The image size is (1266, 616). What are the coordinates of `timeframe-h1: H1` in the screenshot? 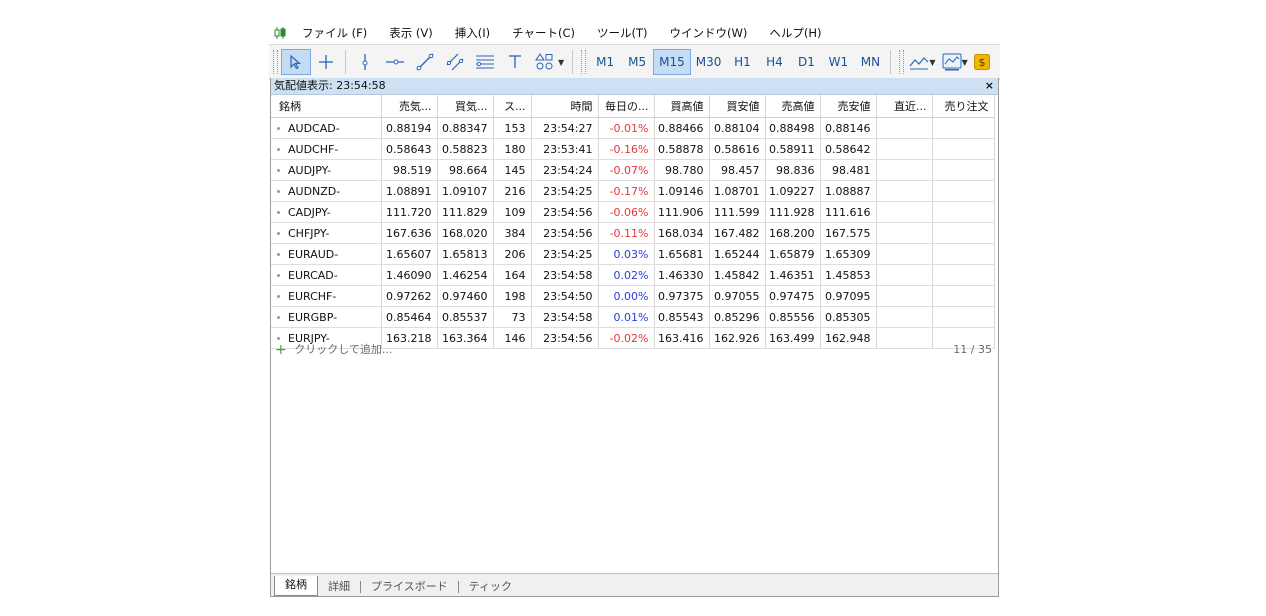 It's located at (742, 62).